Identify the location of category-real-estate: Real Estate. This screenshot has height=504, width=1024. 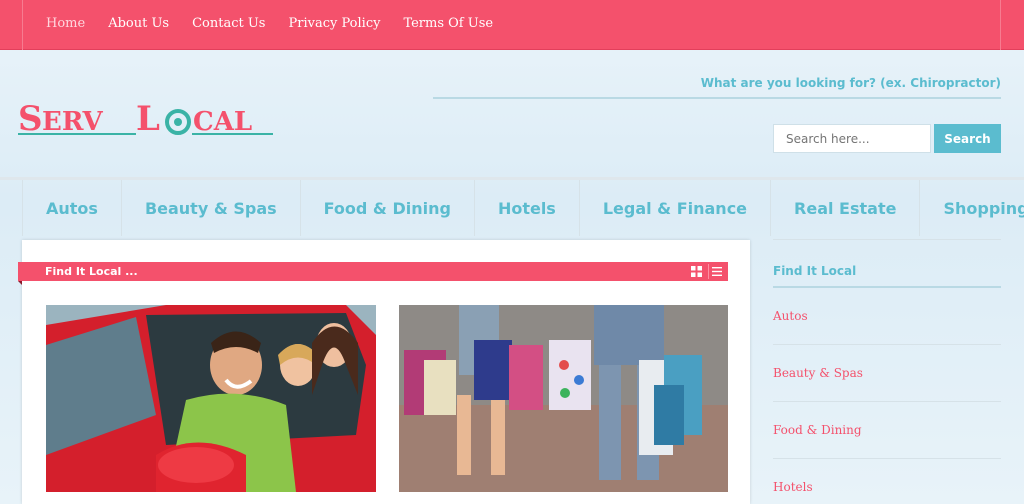
(844, 208).